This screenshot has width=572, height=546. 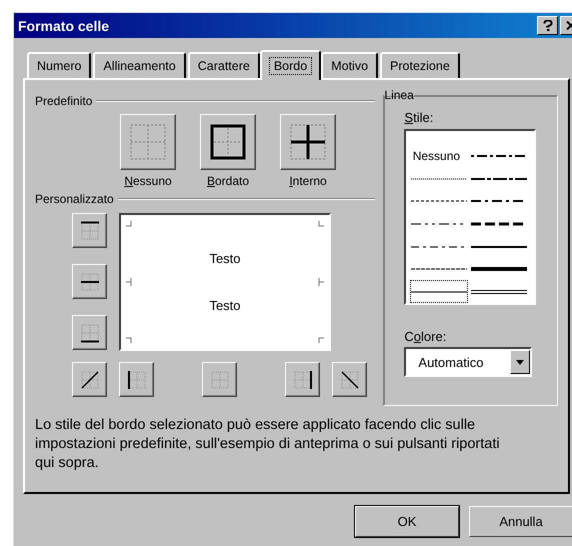 I want to click on style-option: Nessuno, so click(x=439, y=156).